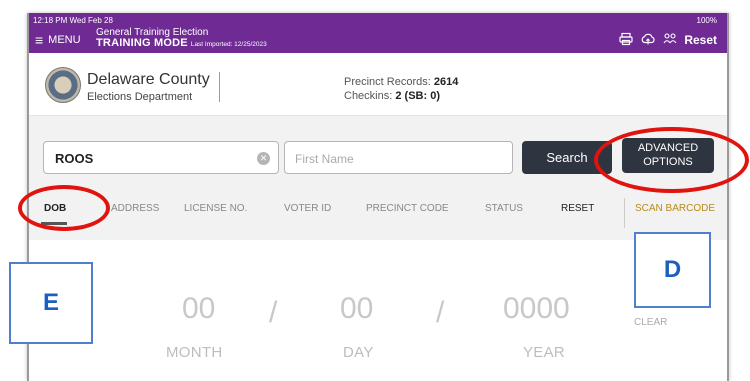 This screenshot has height=381, width=750. I want to click on callout-e: E, so click(51, 303).